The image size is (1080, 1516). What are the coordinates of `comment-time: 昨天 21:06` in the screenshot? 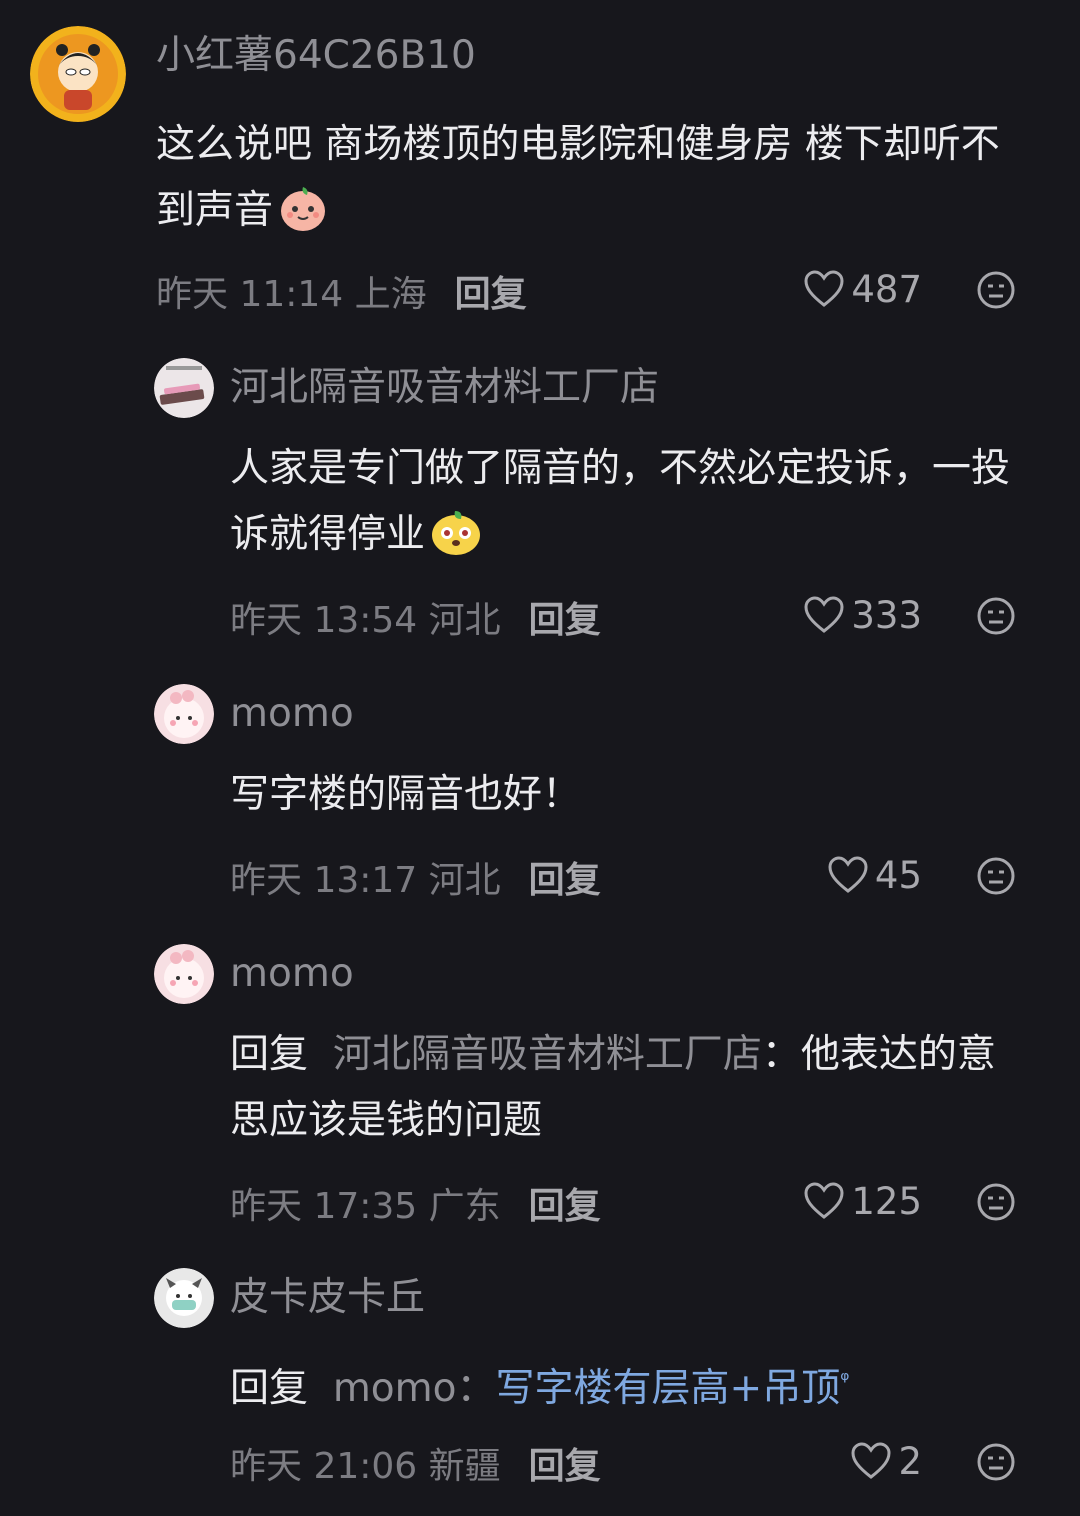 It's located at (324, 1466).